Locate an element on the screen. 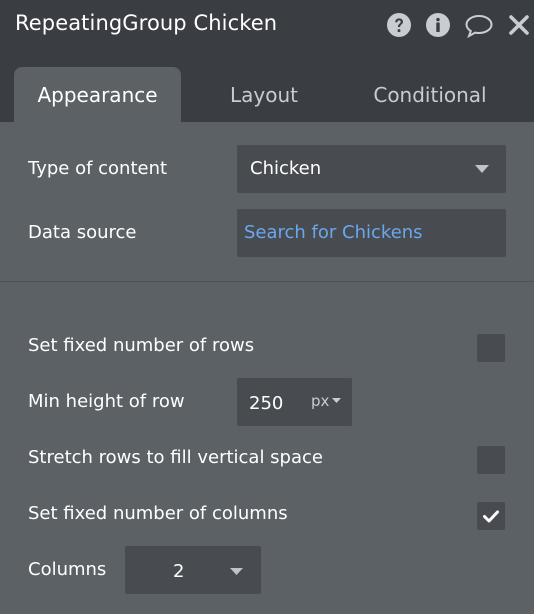 The width and height of the screenshot is (534, 614). type-of-content-value: Chicken is located at coordinates (286, 168).